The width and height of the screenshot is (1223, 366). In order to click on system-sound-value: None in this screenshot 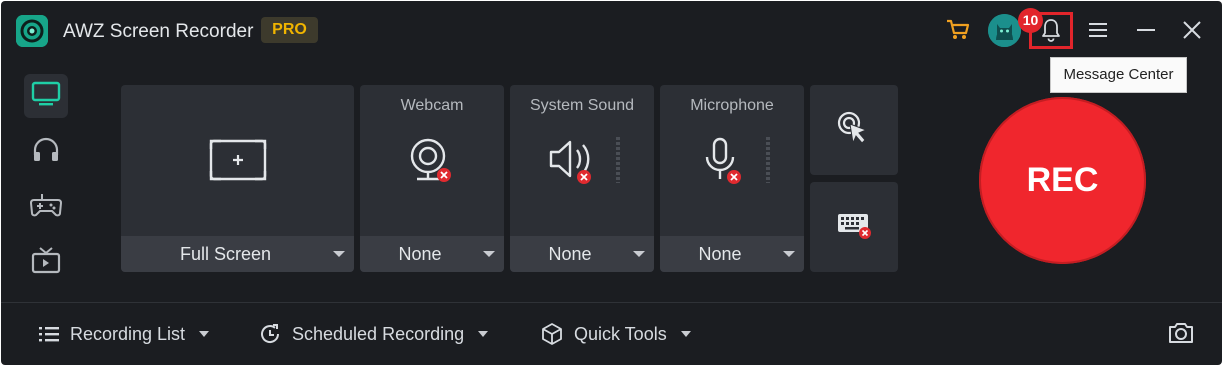, I will do `click(570, 254)`.